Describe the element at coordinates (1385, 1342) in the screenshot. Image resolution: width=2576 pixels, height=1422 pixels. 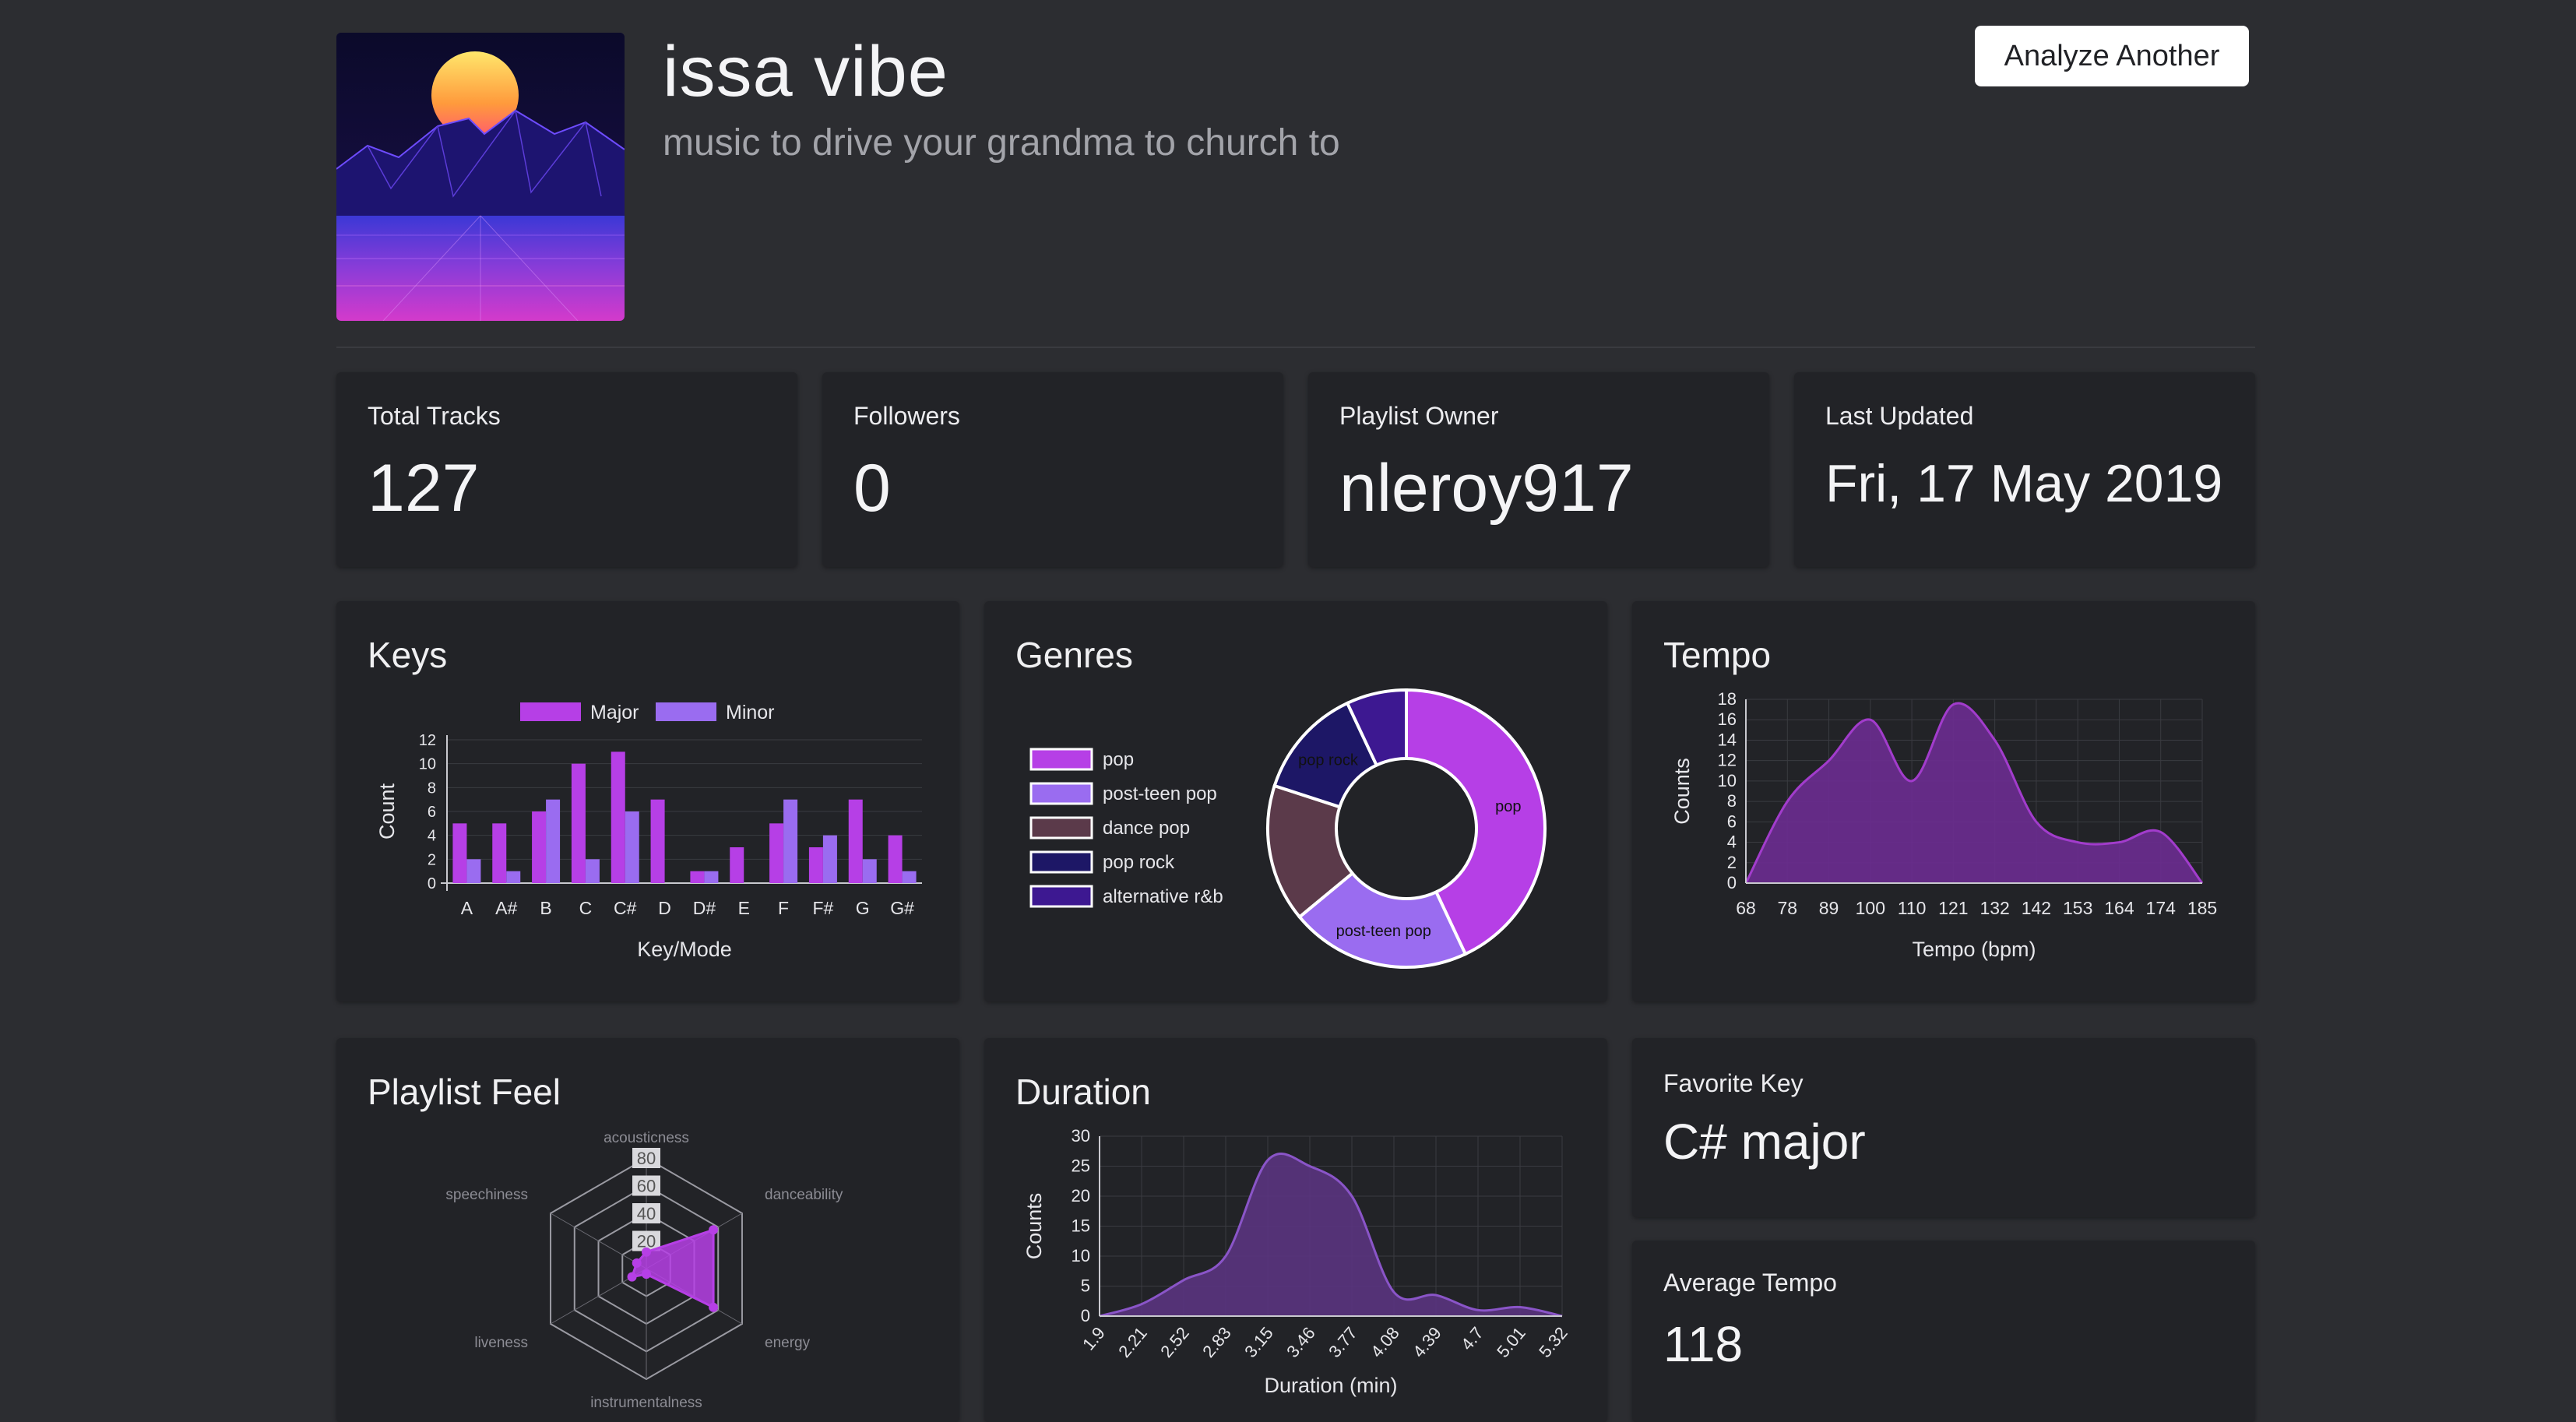
I see `x-tick-label: 4.08` at that location.